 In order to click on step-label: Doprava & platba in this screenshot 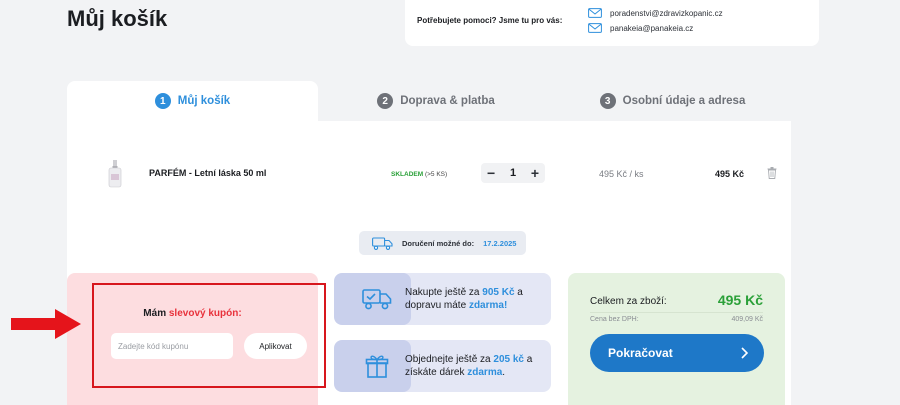, I will do `click(447, 101)`.